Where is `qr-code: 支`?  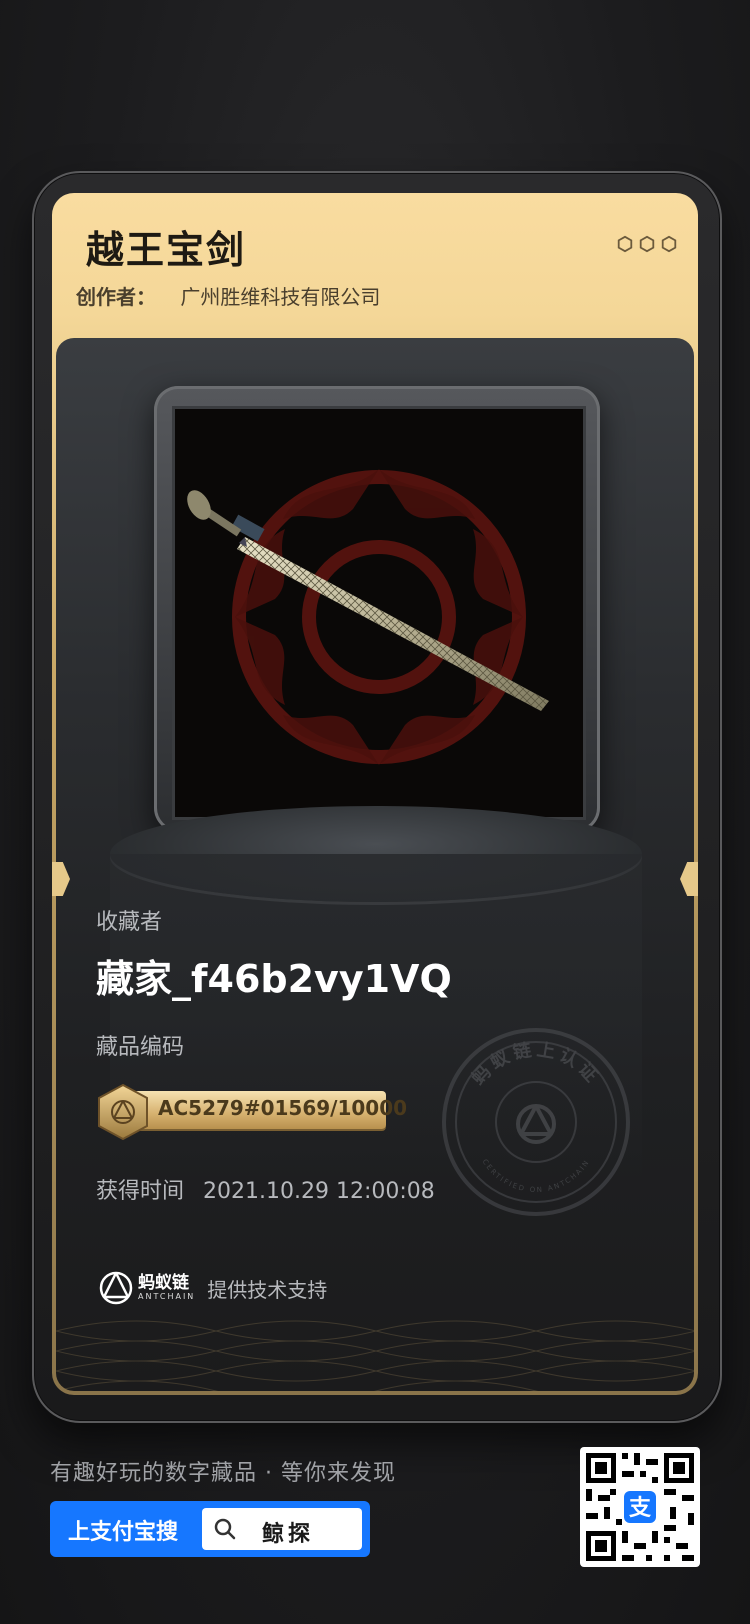
qr-code: 支 is located at coordinates (640, 1507).